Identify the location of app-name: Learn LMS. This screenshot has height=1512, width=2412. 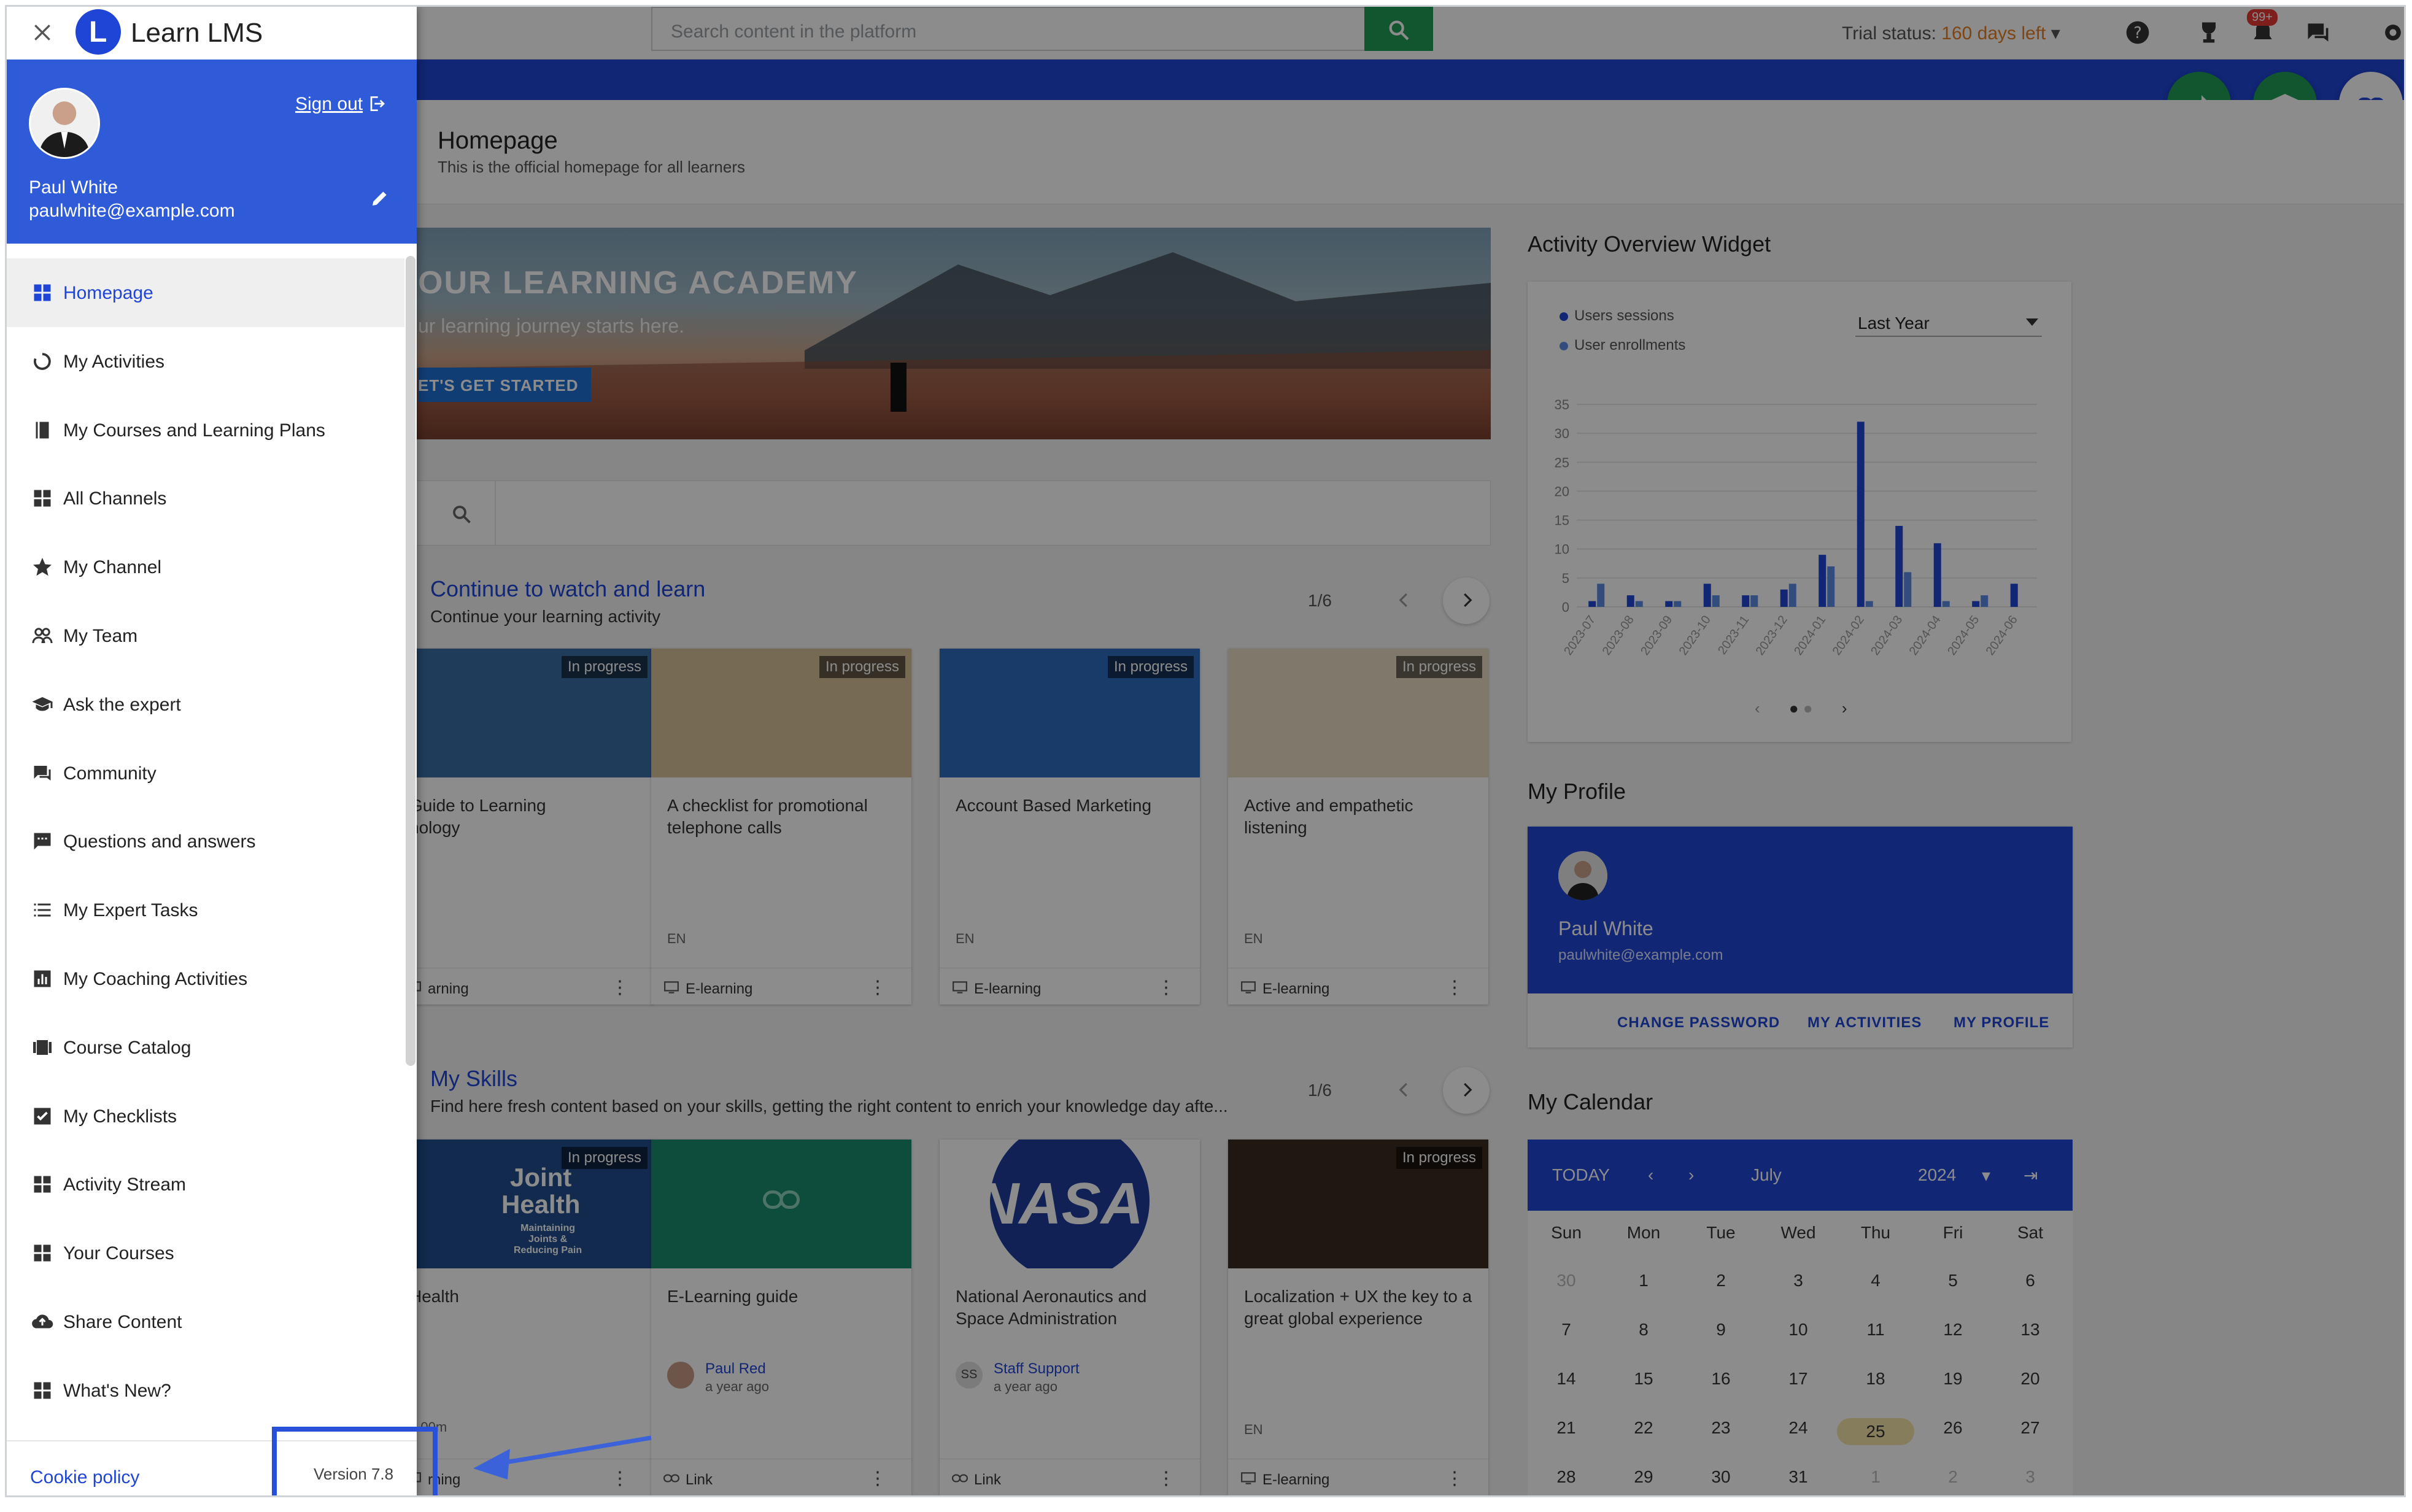
(197, 33).